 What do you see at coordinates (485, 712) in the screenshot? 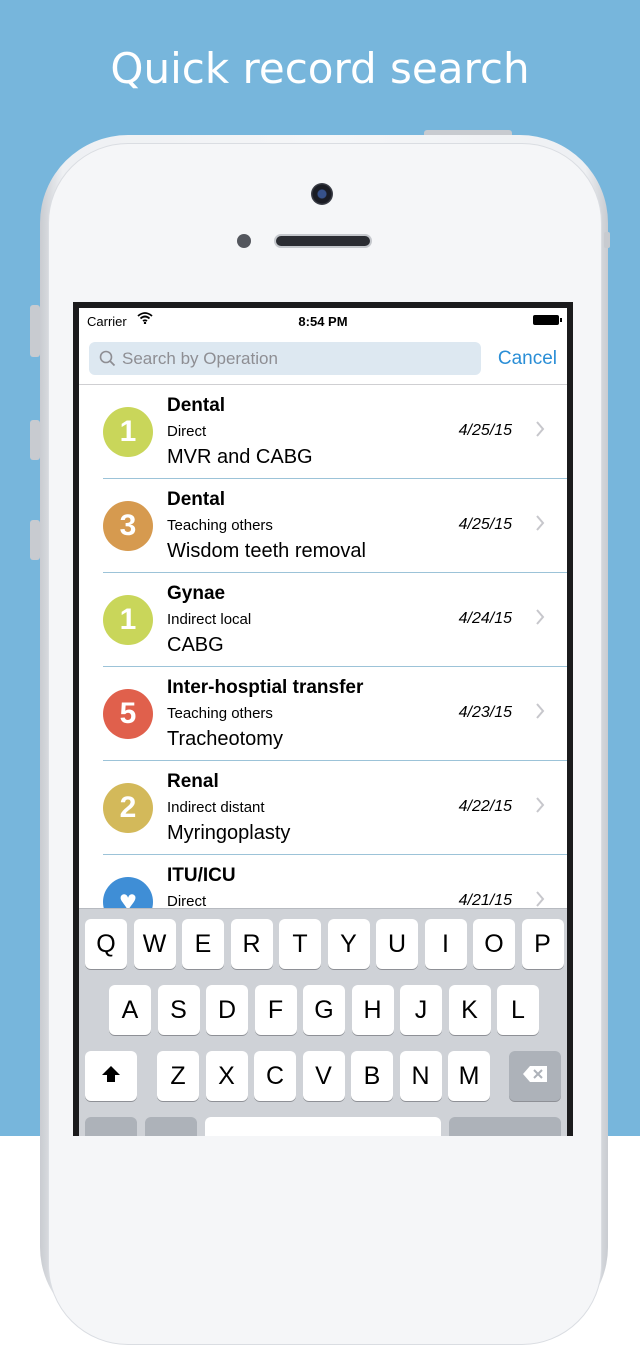
I see `record-date: 4/23/15` at bounding box center [485, 712].